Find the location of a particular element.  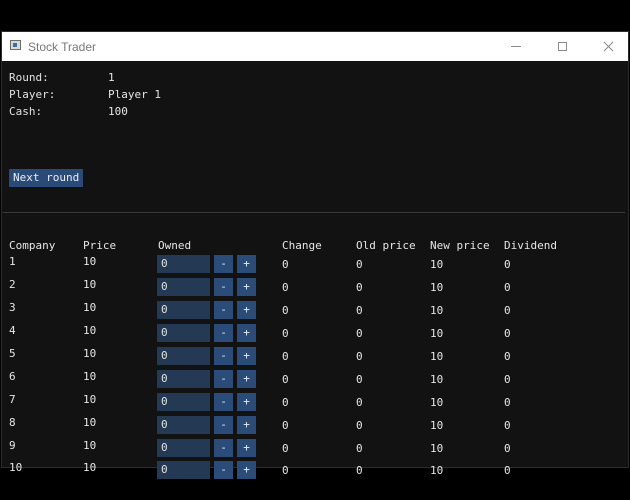

table-row: 9 10 0 - + 0 0 10 0 is located at coordinates (315, 449).